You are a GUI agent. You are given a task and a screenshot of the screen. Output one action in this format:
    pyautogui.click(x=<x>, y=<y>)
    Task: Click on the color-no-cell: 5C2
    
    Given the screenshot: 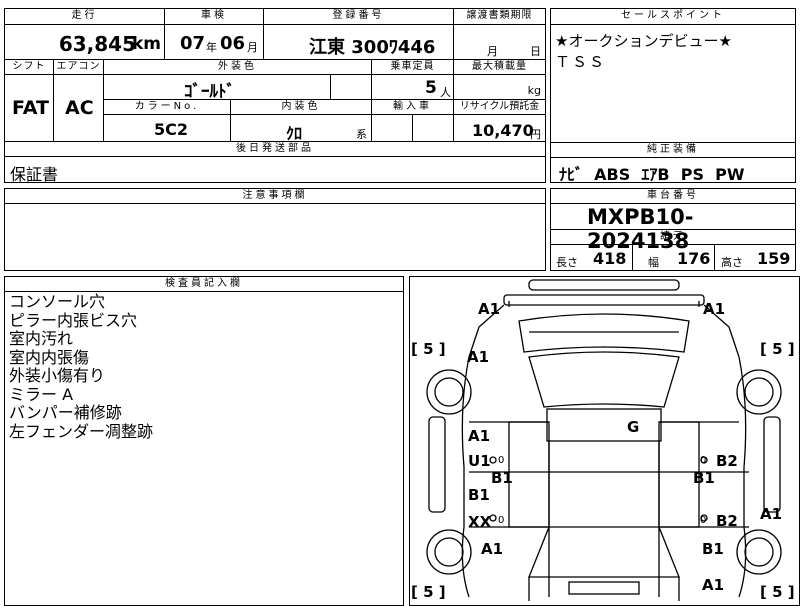 What is the action you would take?
    pyautogui.click(x=167, y=128)
    